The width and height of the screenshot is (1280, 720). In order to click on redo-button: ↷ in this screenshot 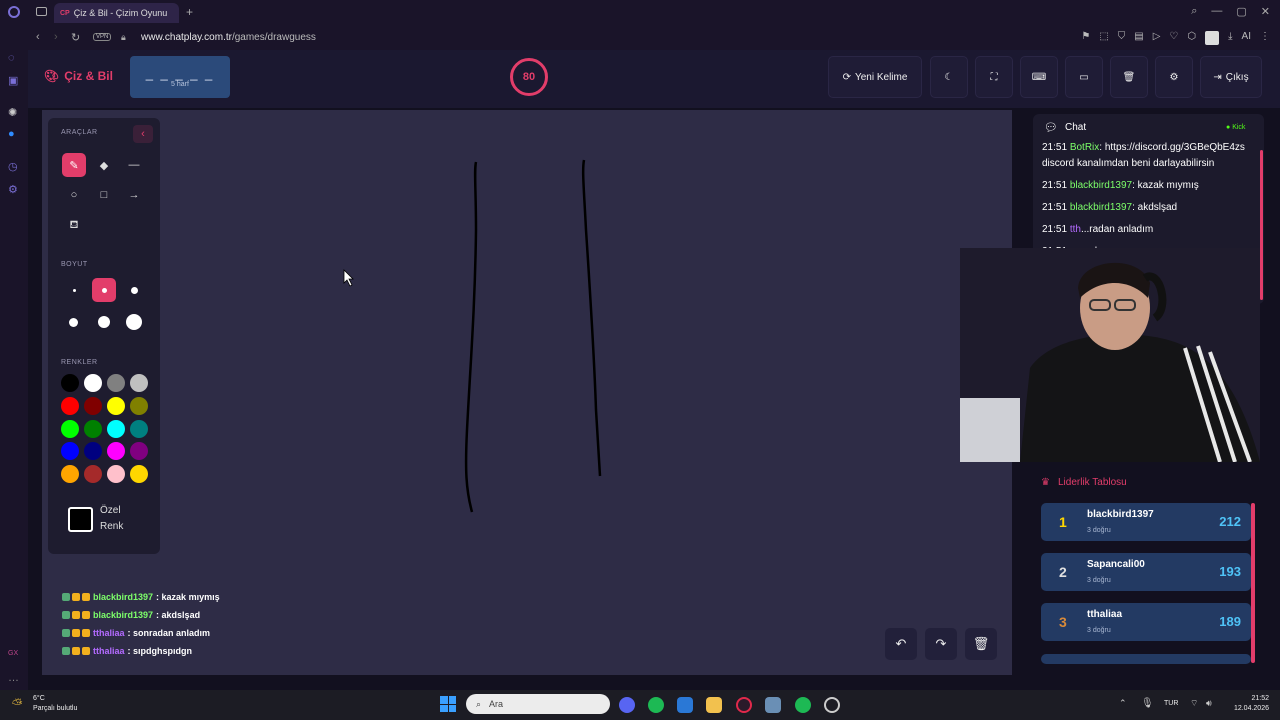, I will do `click(941, 644)`.